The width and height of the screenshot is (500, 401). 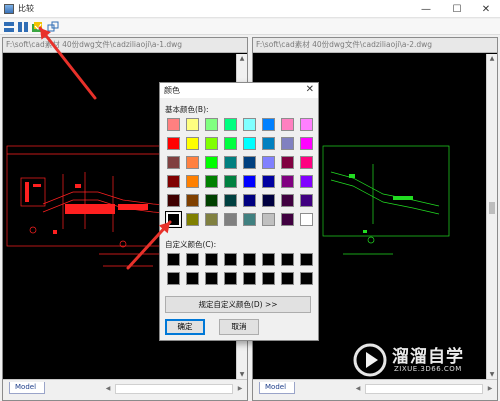 I want to click on window-title: 比较, so click(x=26, y=8).